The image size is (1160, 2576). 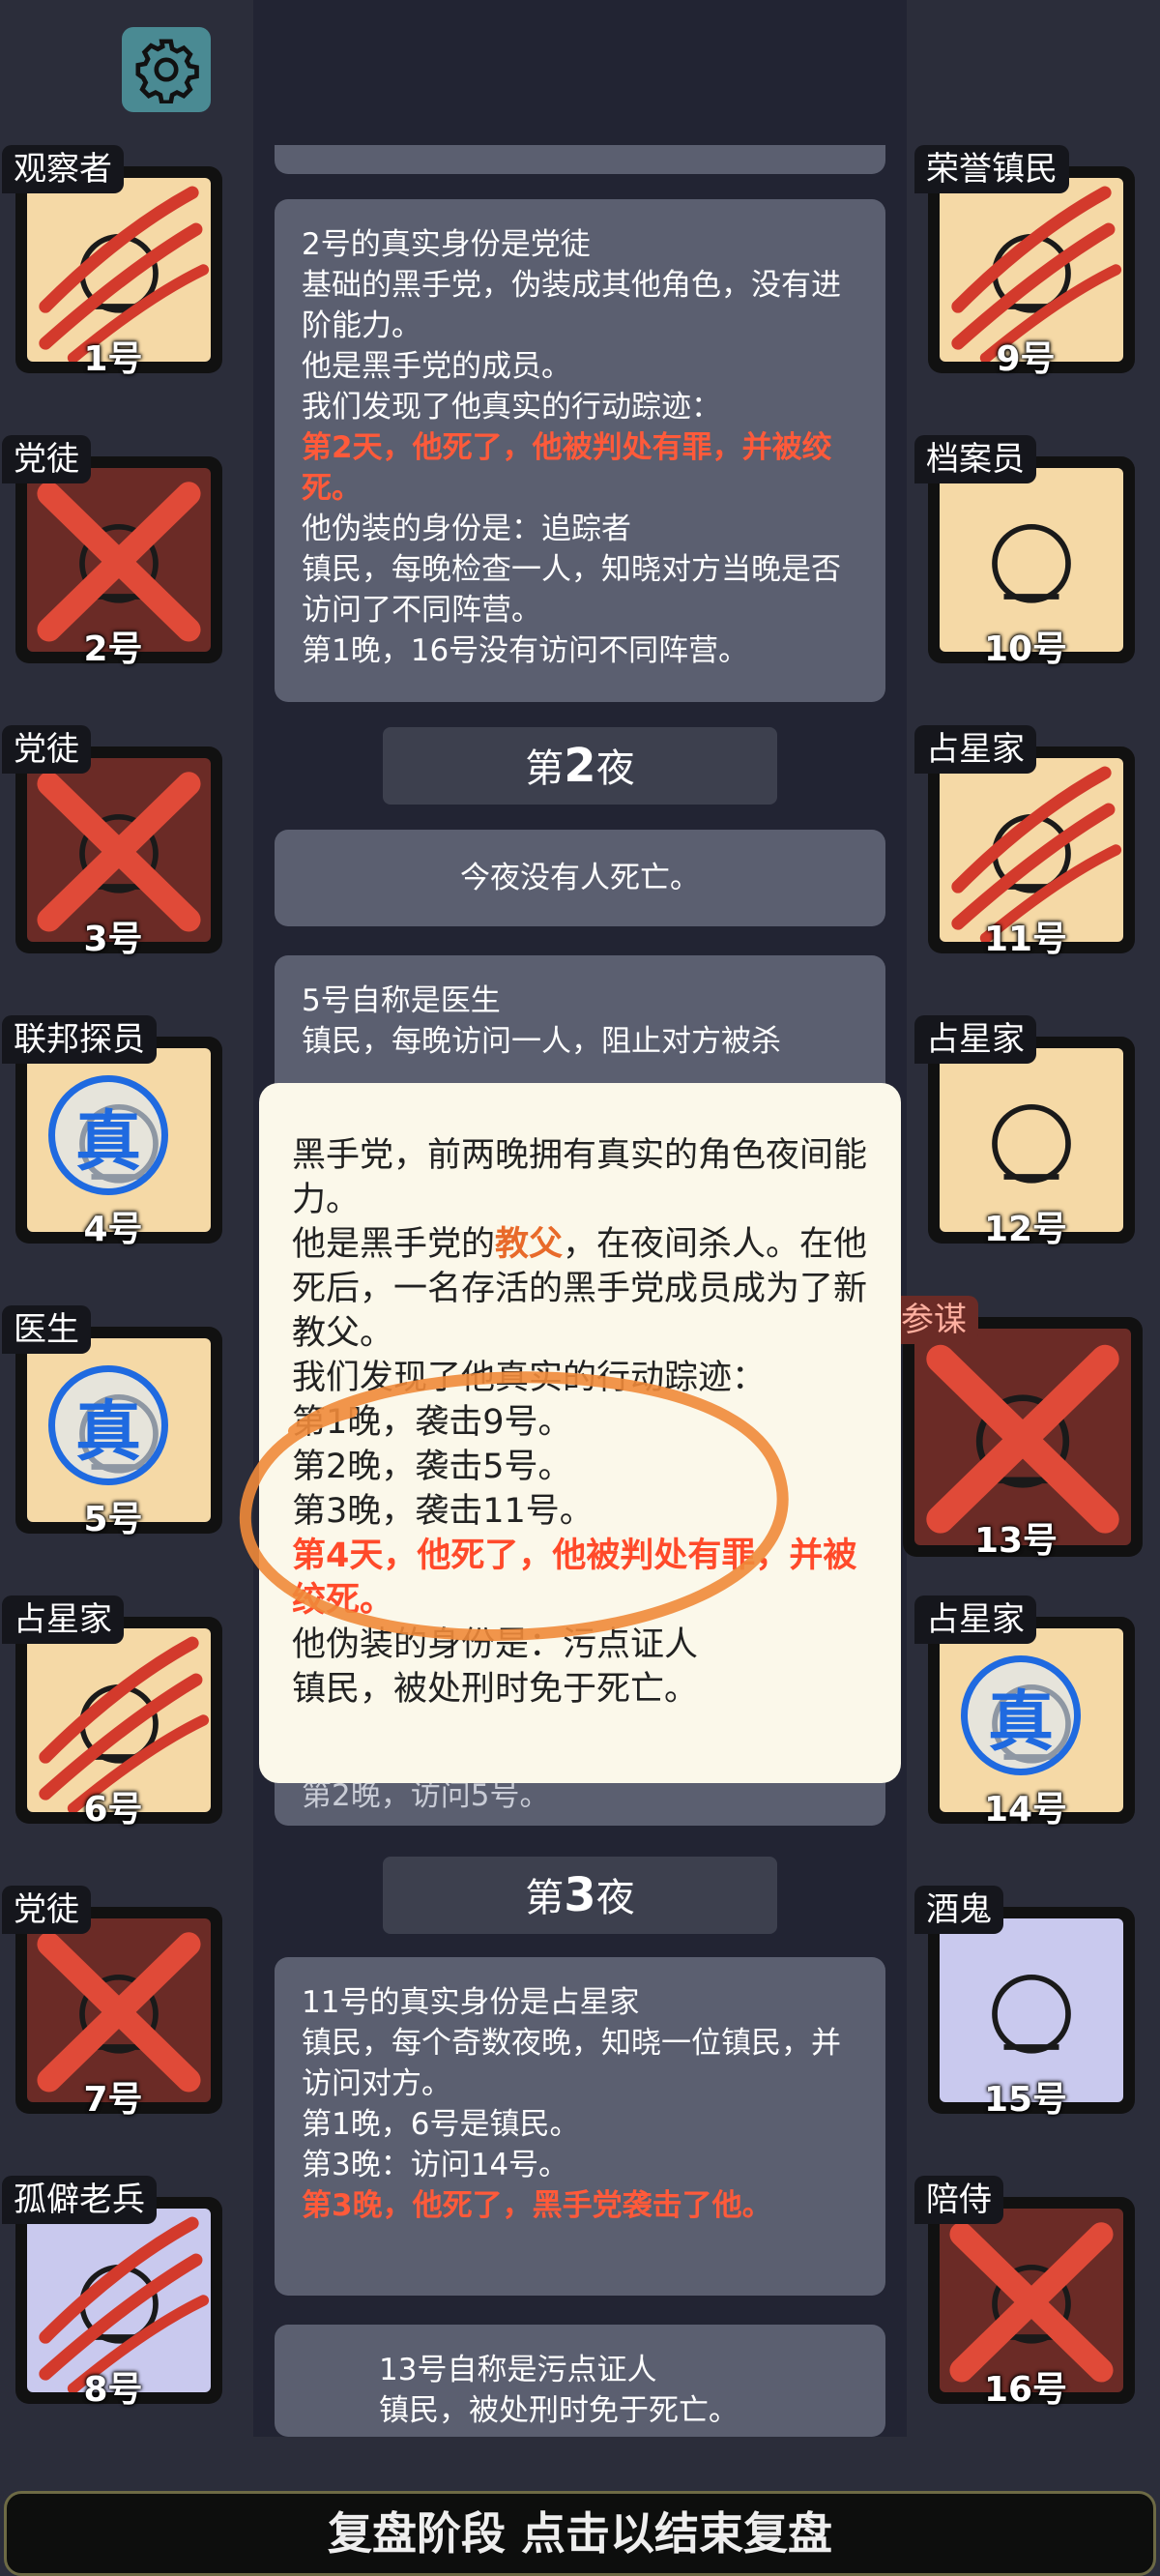 I want to click on player-number: 9号, so click(x=1026, y=359).